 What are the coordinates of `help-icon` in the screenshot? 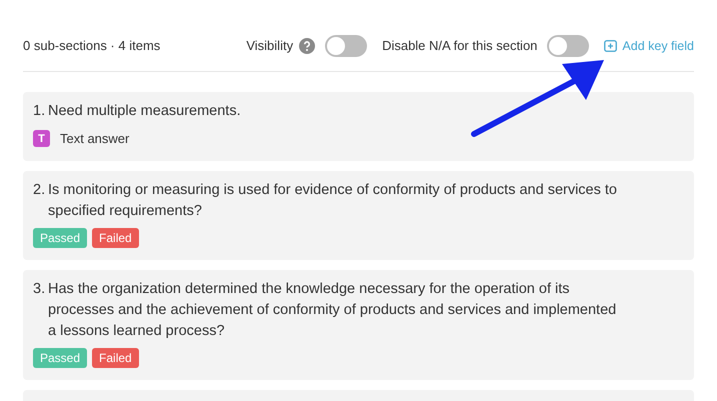 It's located at (307, 46).